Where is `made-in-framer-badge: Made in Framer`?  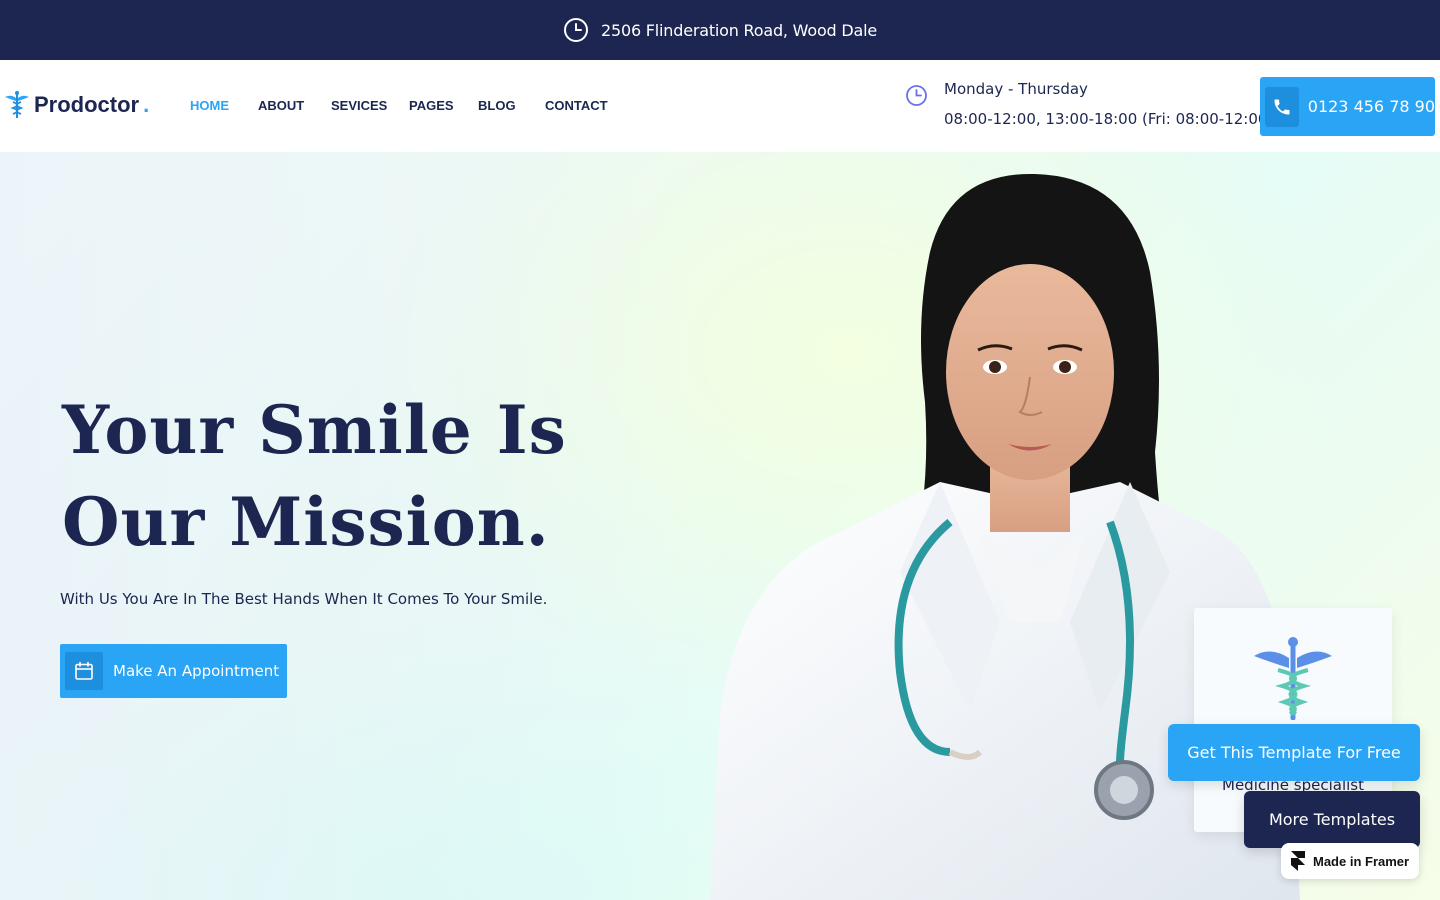
made-in-framer-badge: Made in Framer is located at coordinates (1350, 861).